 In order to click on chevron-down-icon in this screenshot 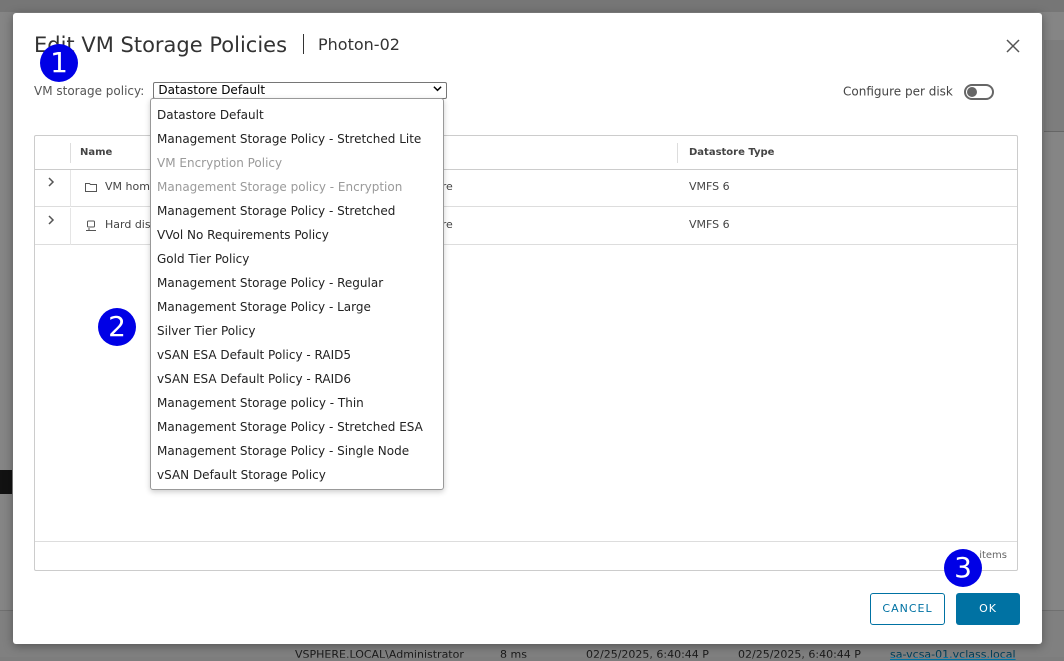, I will do `click(437, 90)`.